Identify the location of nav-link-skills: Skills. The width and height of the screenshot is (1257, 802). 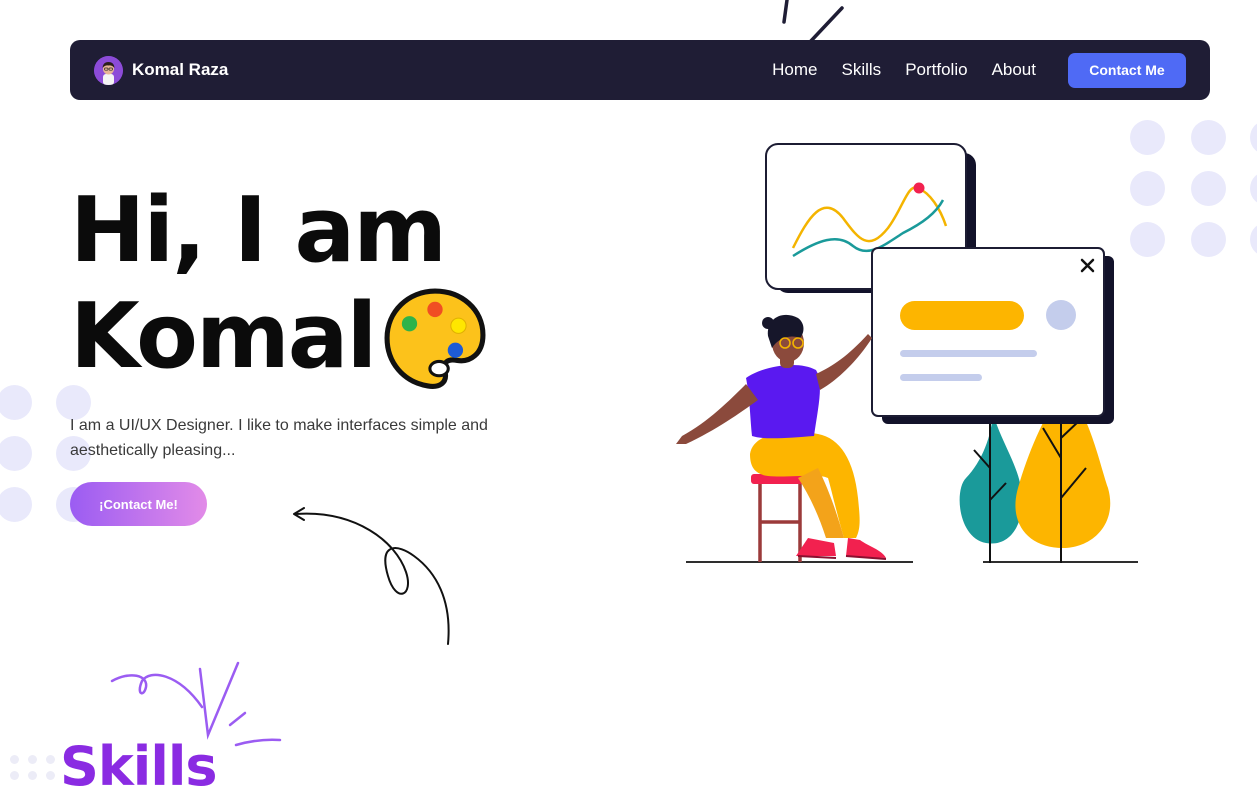
(862, 70).